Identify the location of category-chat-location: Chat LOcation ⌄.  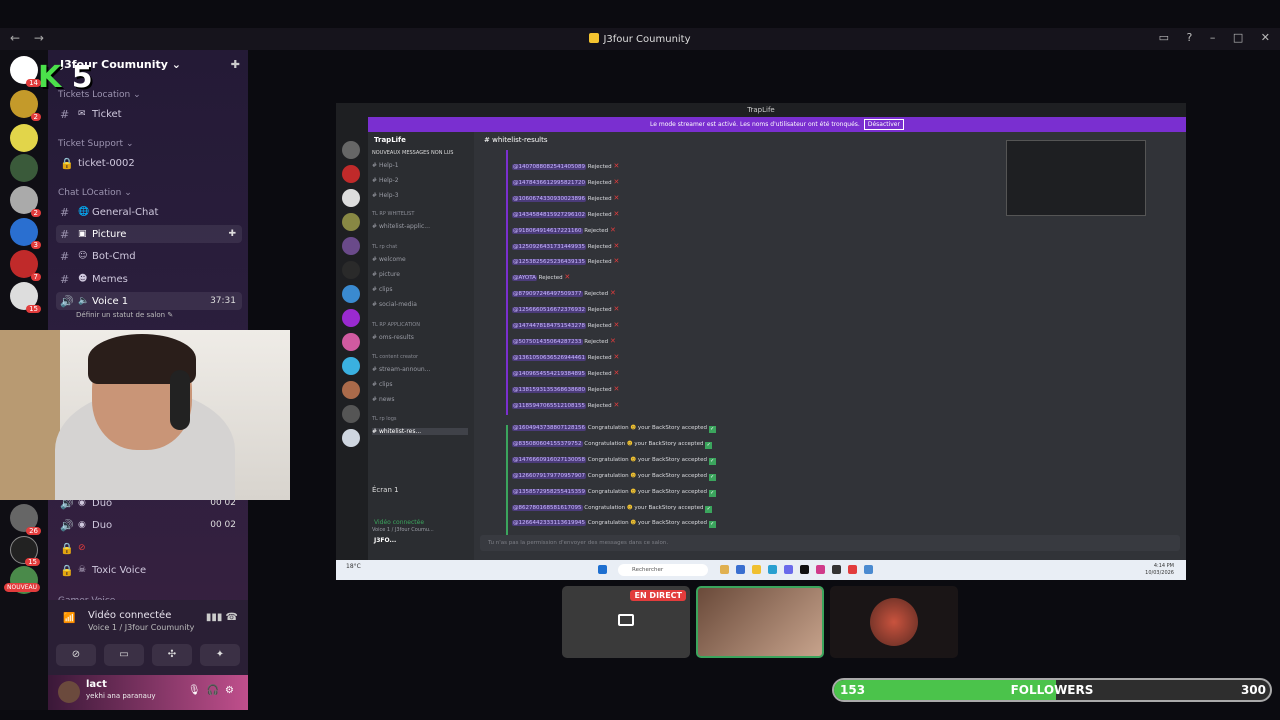
(95, 193).